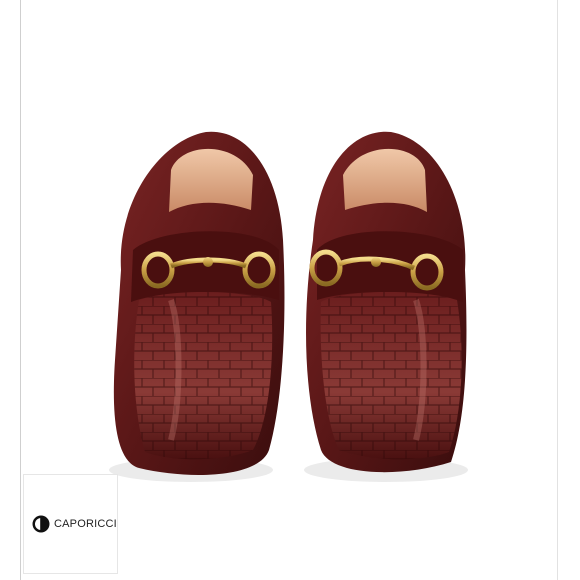 This screenshot has width=580, height=580. Describe the element at coordinates (41, 524) in the screenshot. I see `caporicci-logo-icon` at that location.